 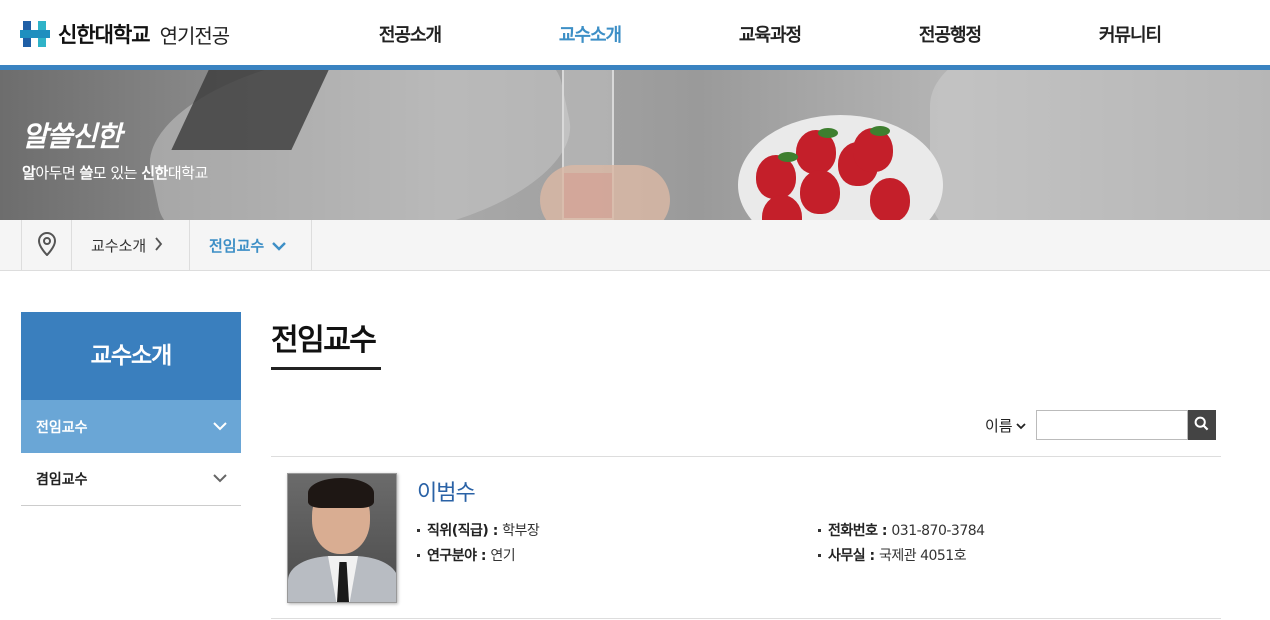 I want to click on professor-position: 직위(직급) : 학부장, so click(x=478, y=530).